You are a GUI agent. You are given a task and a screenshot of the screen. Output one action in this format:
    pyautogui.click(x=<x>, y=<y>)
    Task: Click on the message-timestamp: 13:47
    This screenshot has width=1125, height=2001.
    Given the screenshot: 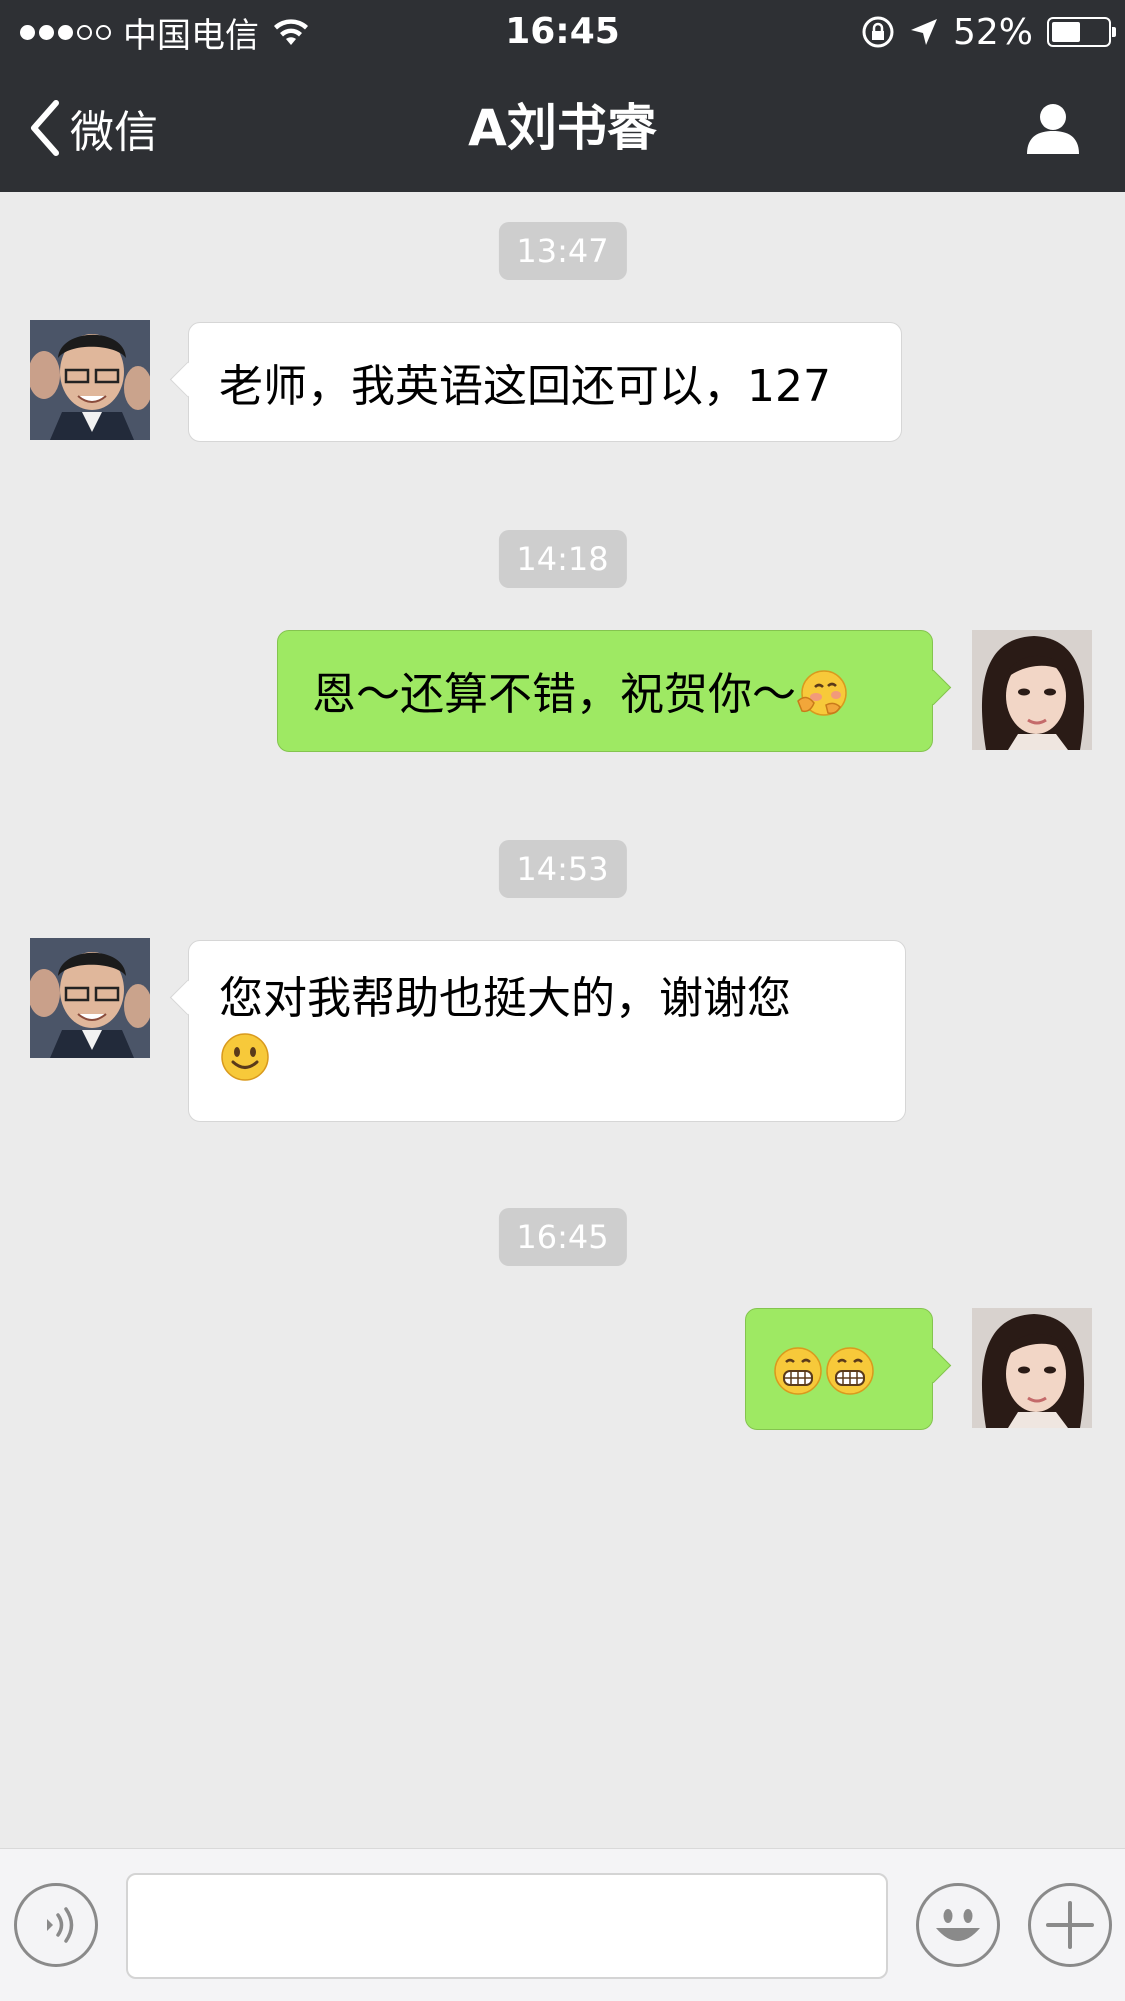 What is the action you would take?
    pyautogui.click(x=562, y=251)
    